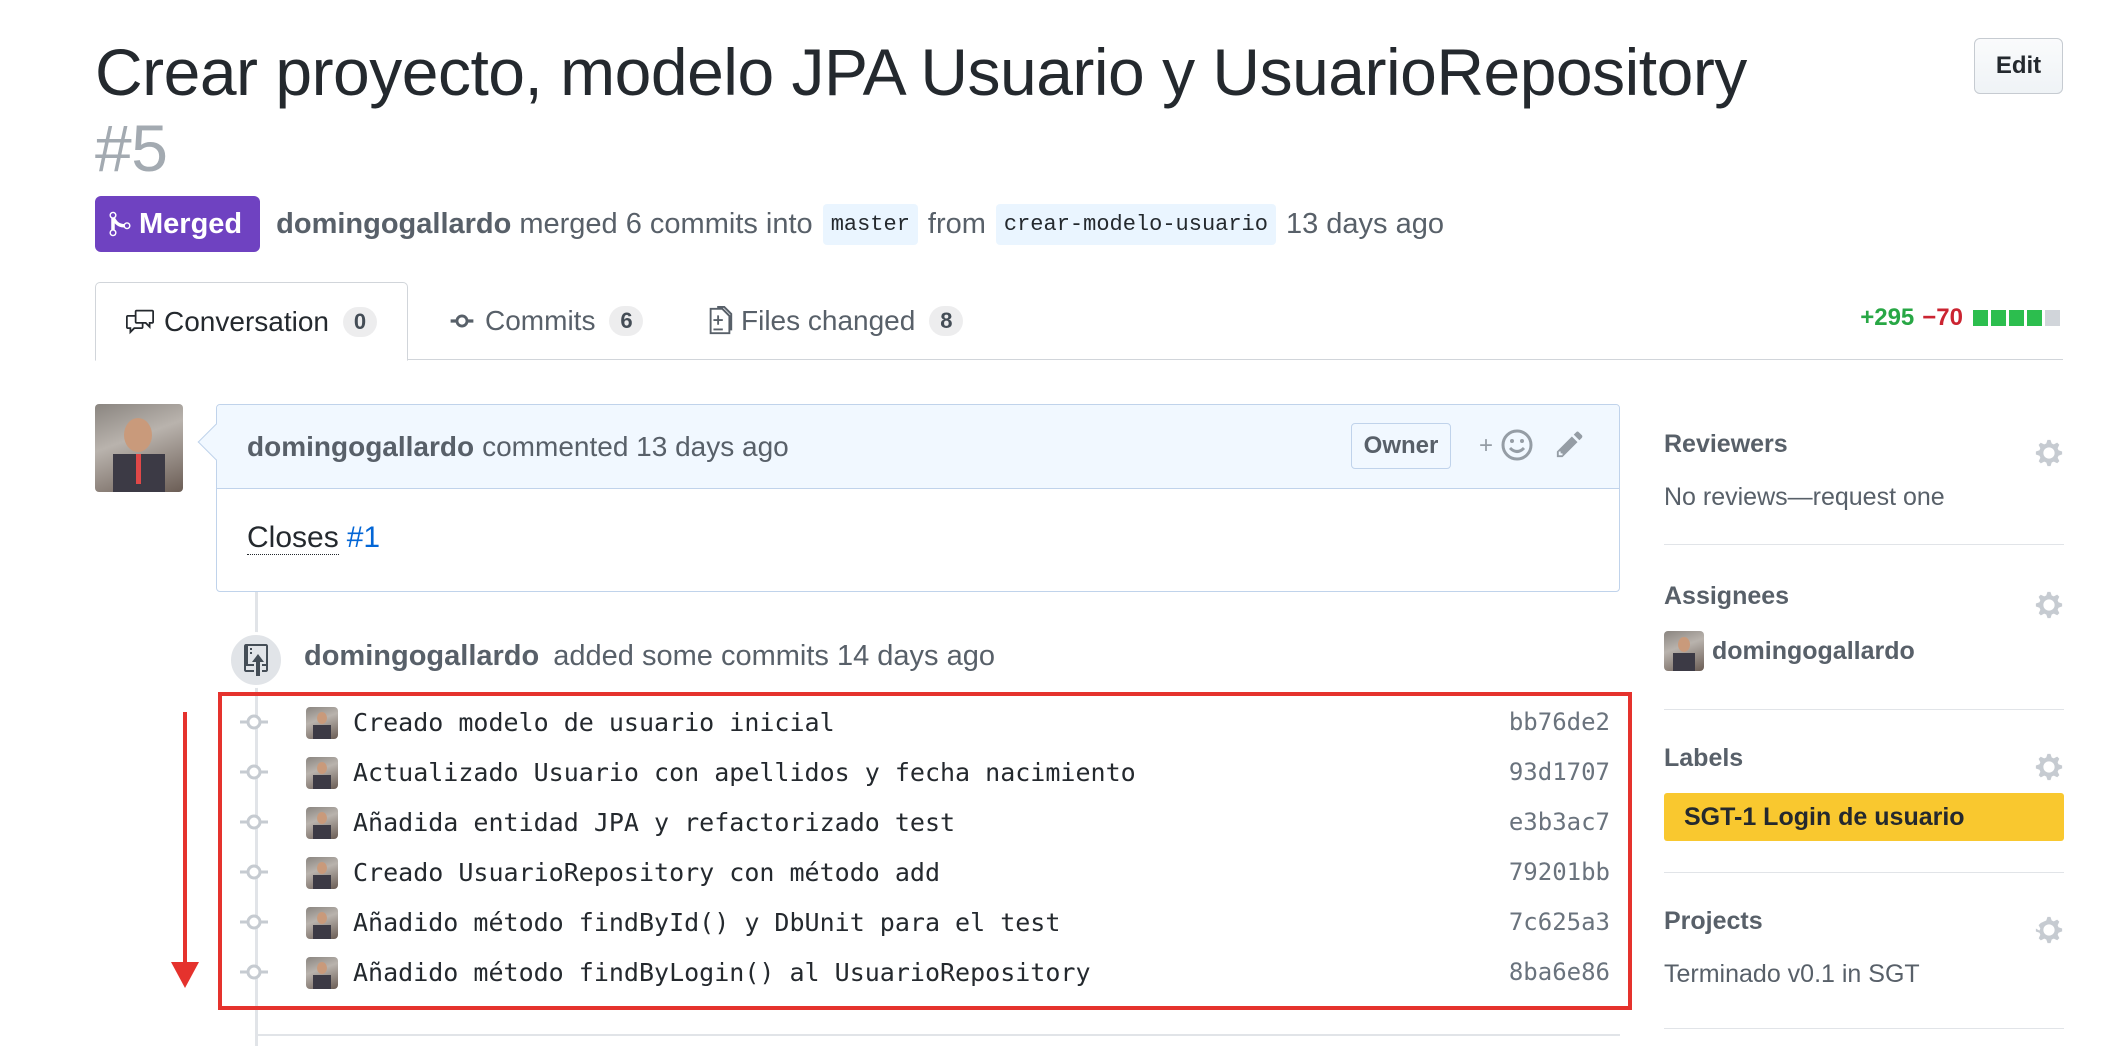  Describe the element at coordinates (1864, 921) in the screenshot. I see `projects-title: Projects` at that location.